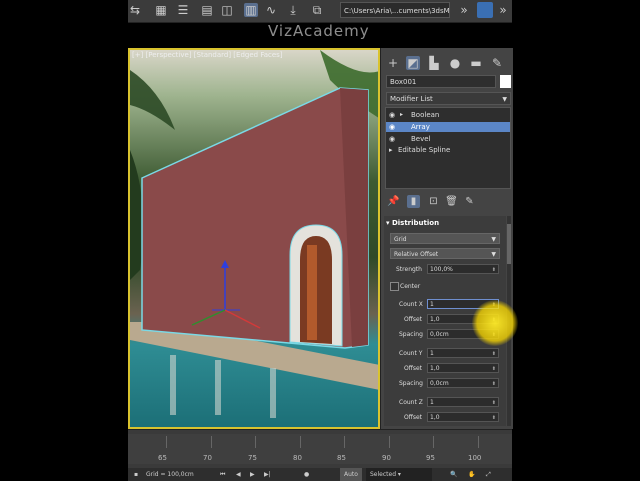 The height and width of the screenshot is (481, 640). What do you see at coordinates (383, 474) in the screenshot?
I see `selection-set-value: Selected` at bounding box center [383, 474].